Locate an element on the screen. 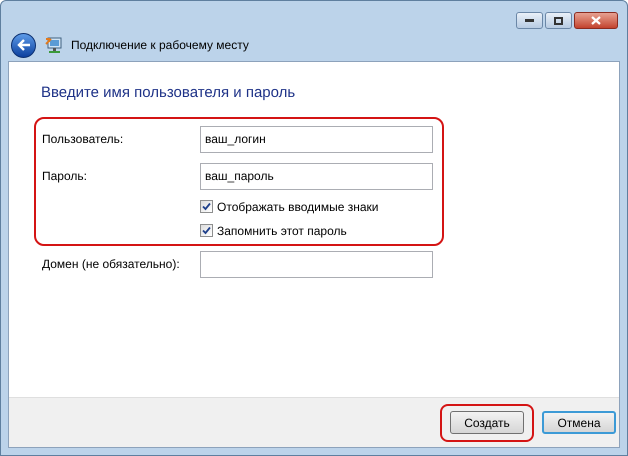  window-title: Подключение к рабочему месту is located at coordinates (160, 45).